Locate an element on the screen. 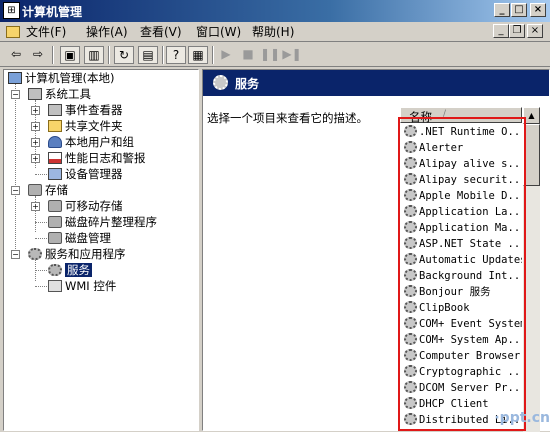 This screenshot has height=432, width=550. menu-bar: 文件(F) 操作(A) 查看(V) 窗口(W) 帮助(H) is located at coordinates (275, 32).